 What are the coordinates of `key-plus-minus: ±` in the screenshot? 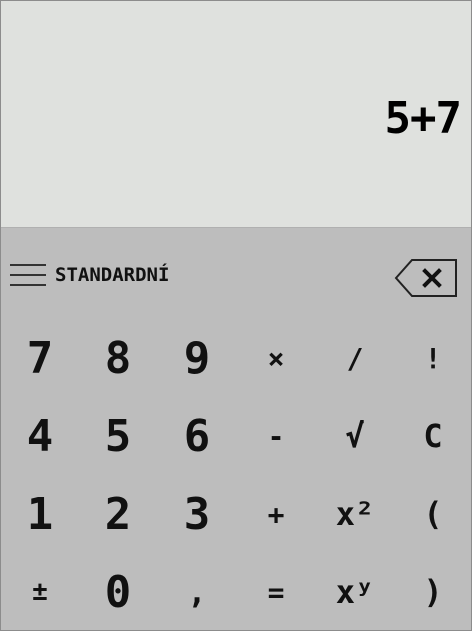 It's located at (40, 592).